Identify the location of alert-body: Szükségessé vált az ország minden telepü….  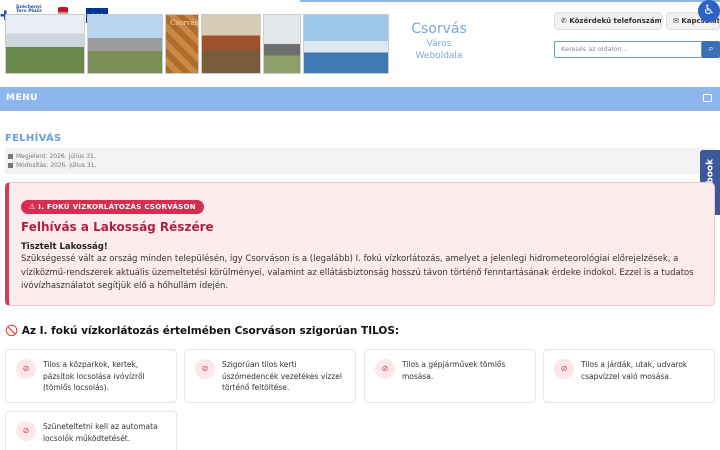
(357, 272).